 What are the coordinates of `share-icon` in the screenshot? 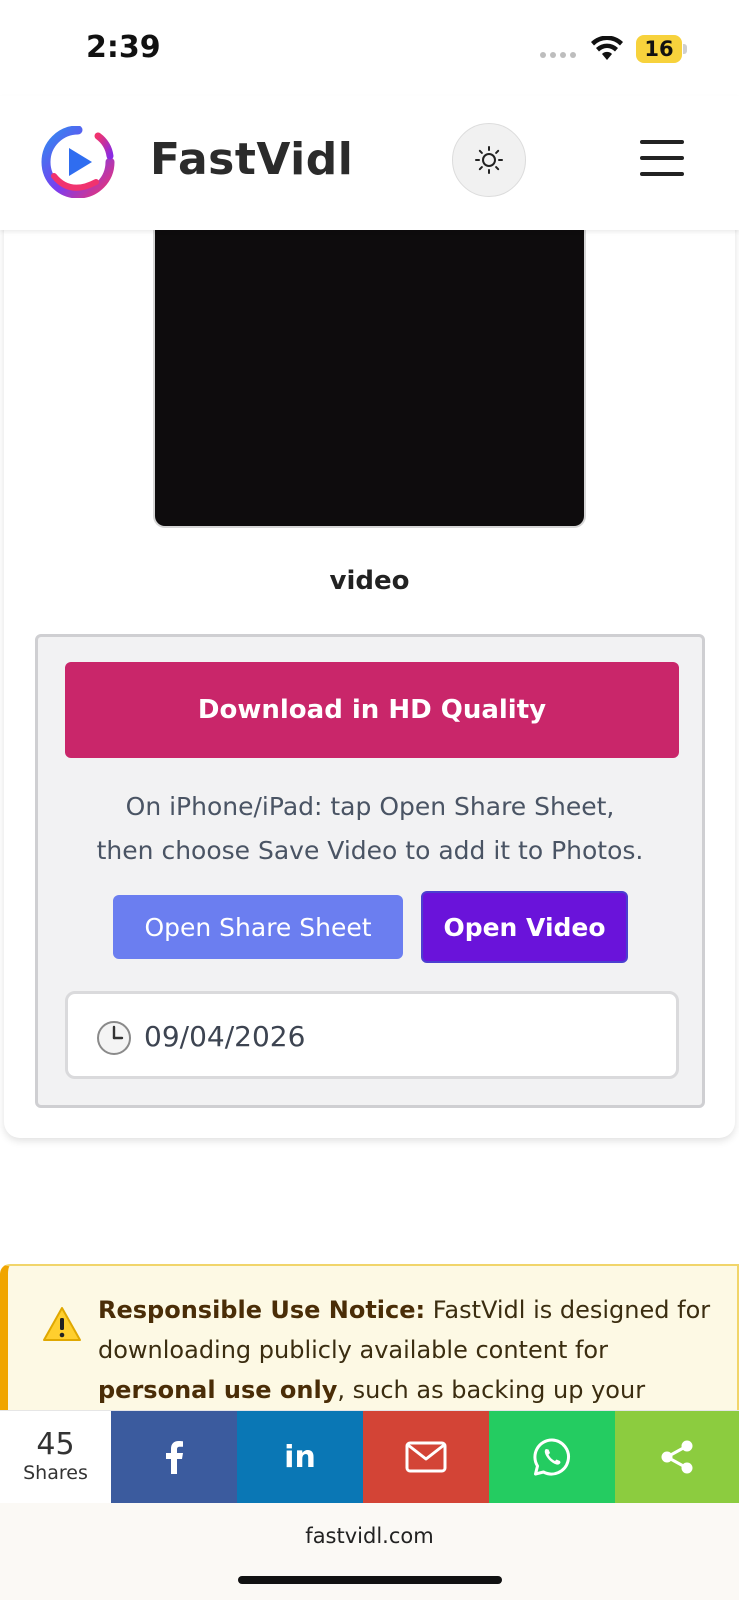 It's located at (677, 1457).